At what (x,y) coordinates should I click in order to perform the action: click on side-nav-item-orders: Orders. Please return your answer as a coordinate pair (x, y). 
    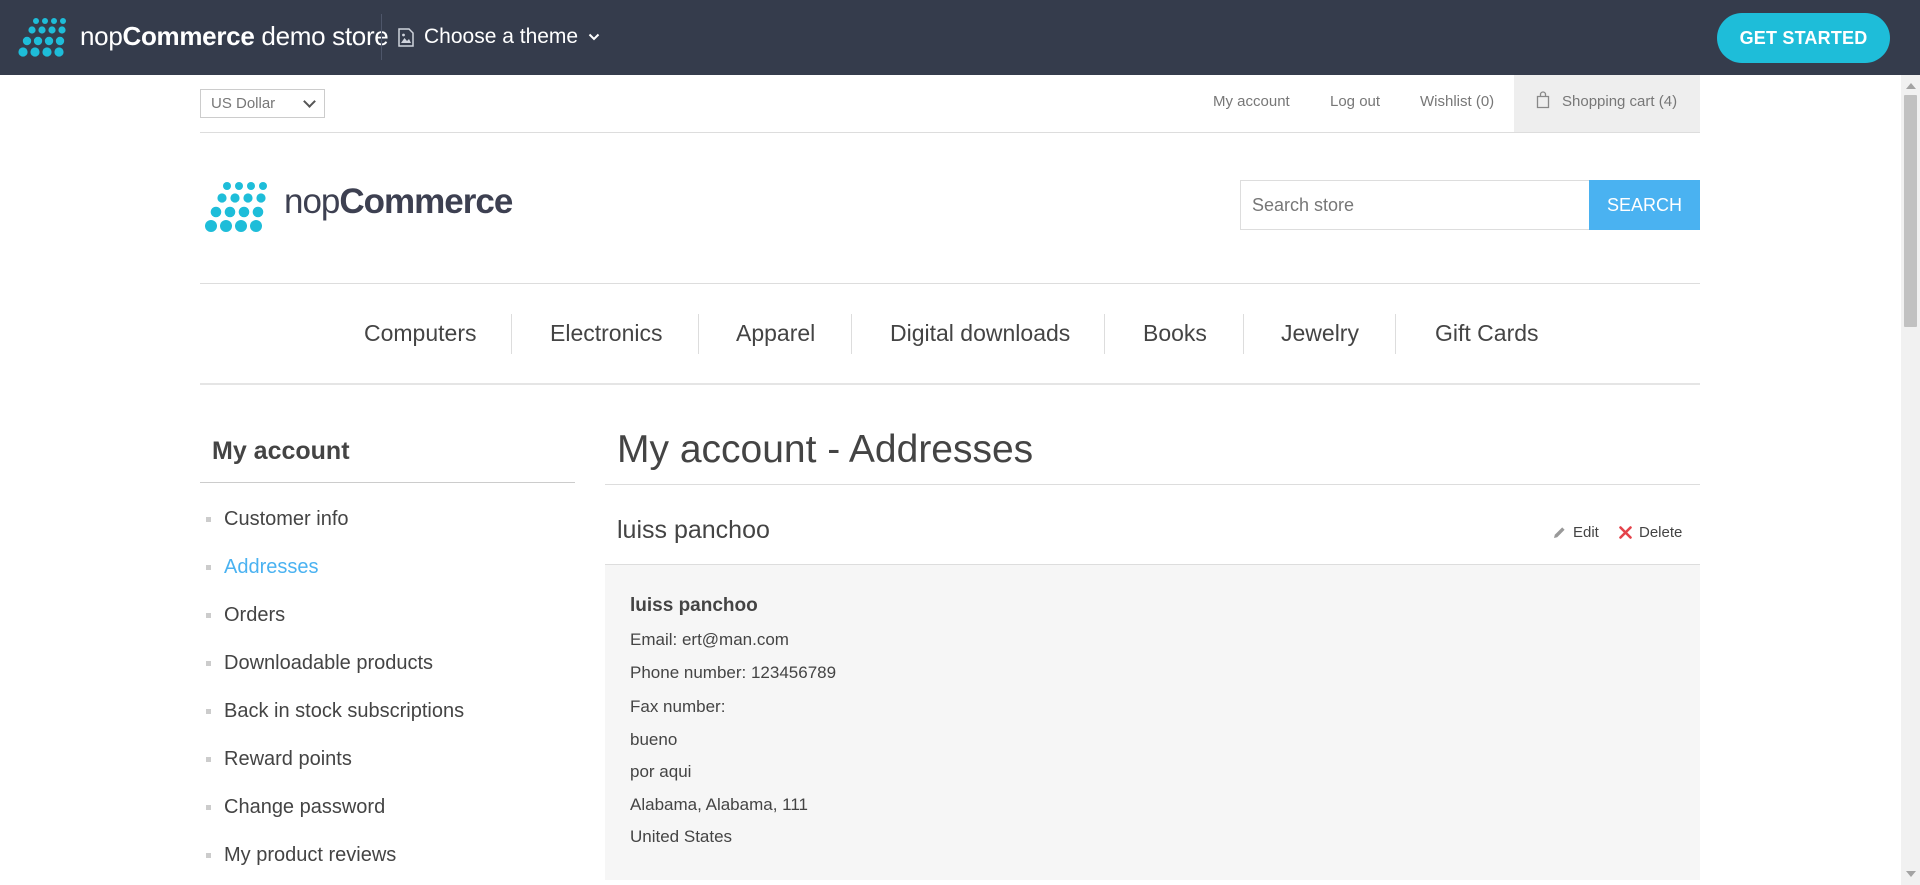
    Looking at the image, I should click on (245, 615).